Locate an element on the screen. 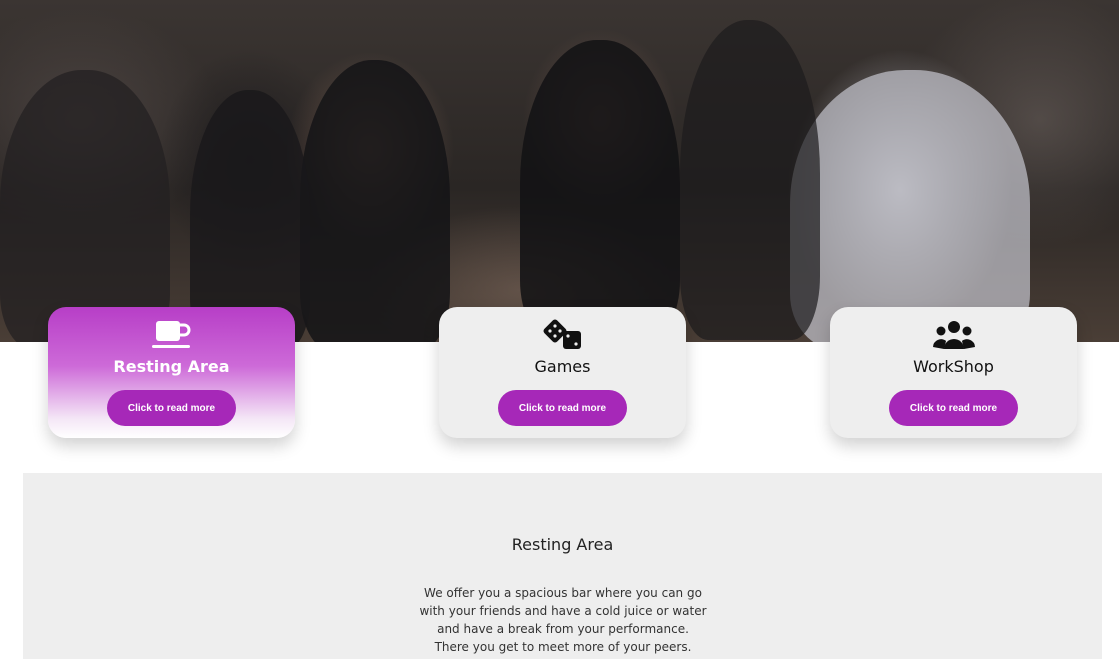 This screenshot has width=1119, height=659. card-title: Resting Area is located at coordinates (171, 366).